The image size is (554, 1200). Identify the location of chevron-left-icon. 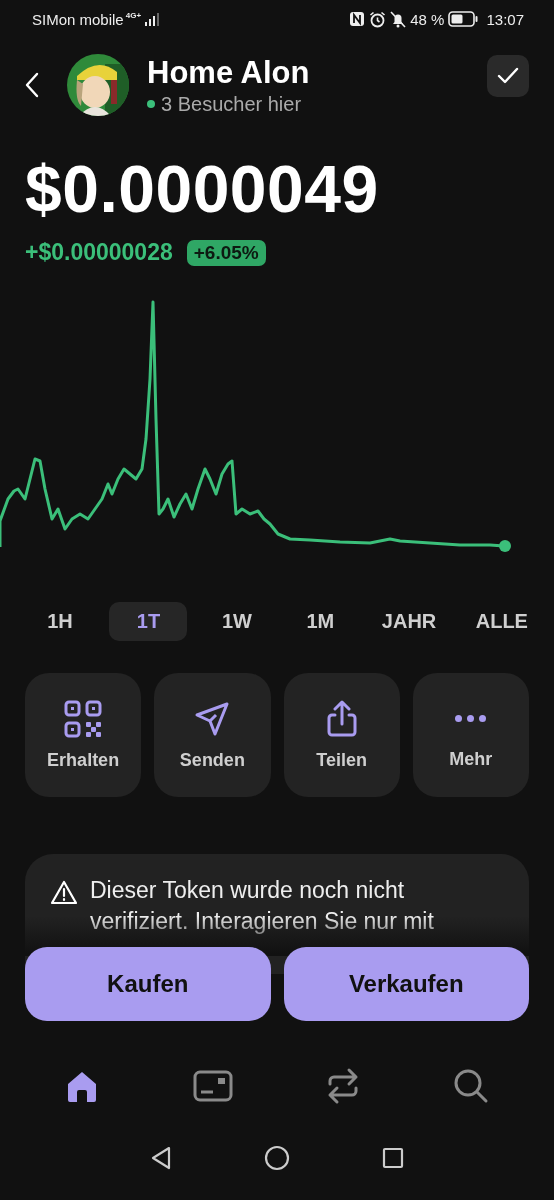
(32, 85).